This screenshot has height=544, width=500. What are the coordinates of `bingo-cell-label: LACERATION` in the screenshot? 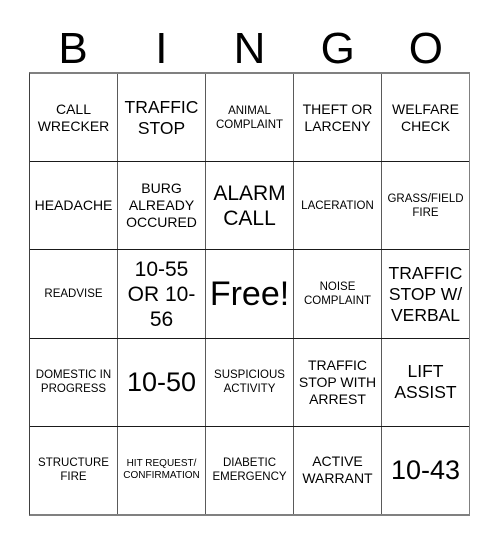 It's located at (337, 205).